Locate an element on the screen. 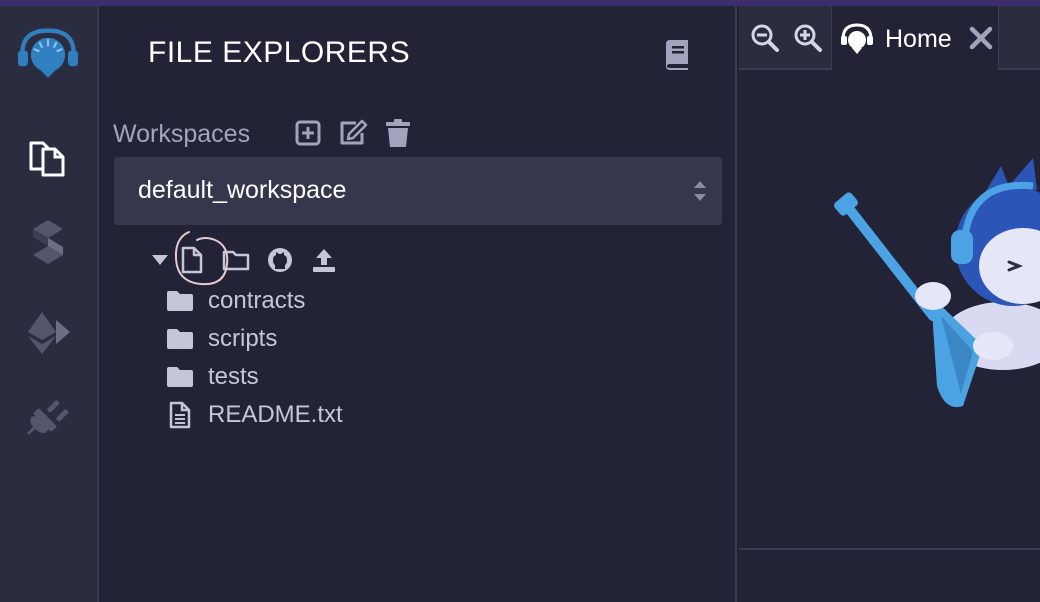  tab-bar: Home is located at coordinates (889, 38).